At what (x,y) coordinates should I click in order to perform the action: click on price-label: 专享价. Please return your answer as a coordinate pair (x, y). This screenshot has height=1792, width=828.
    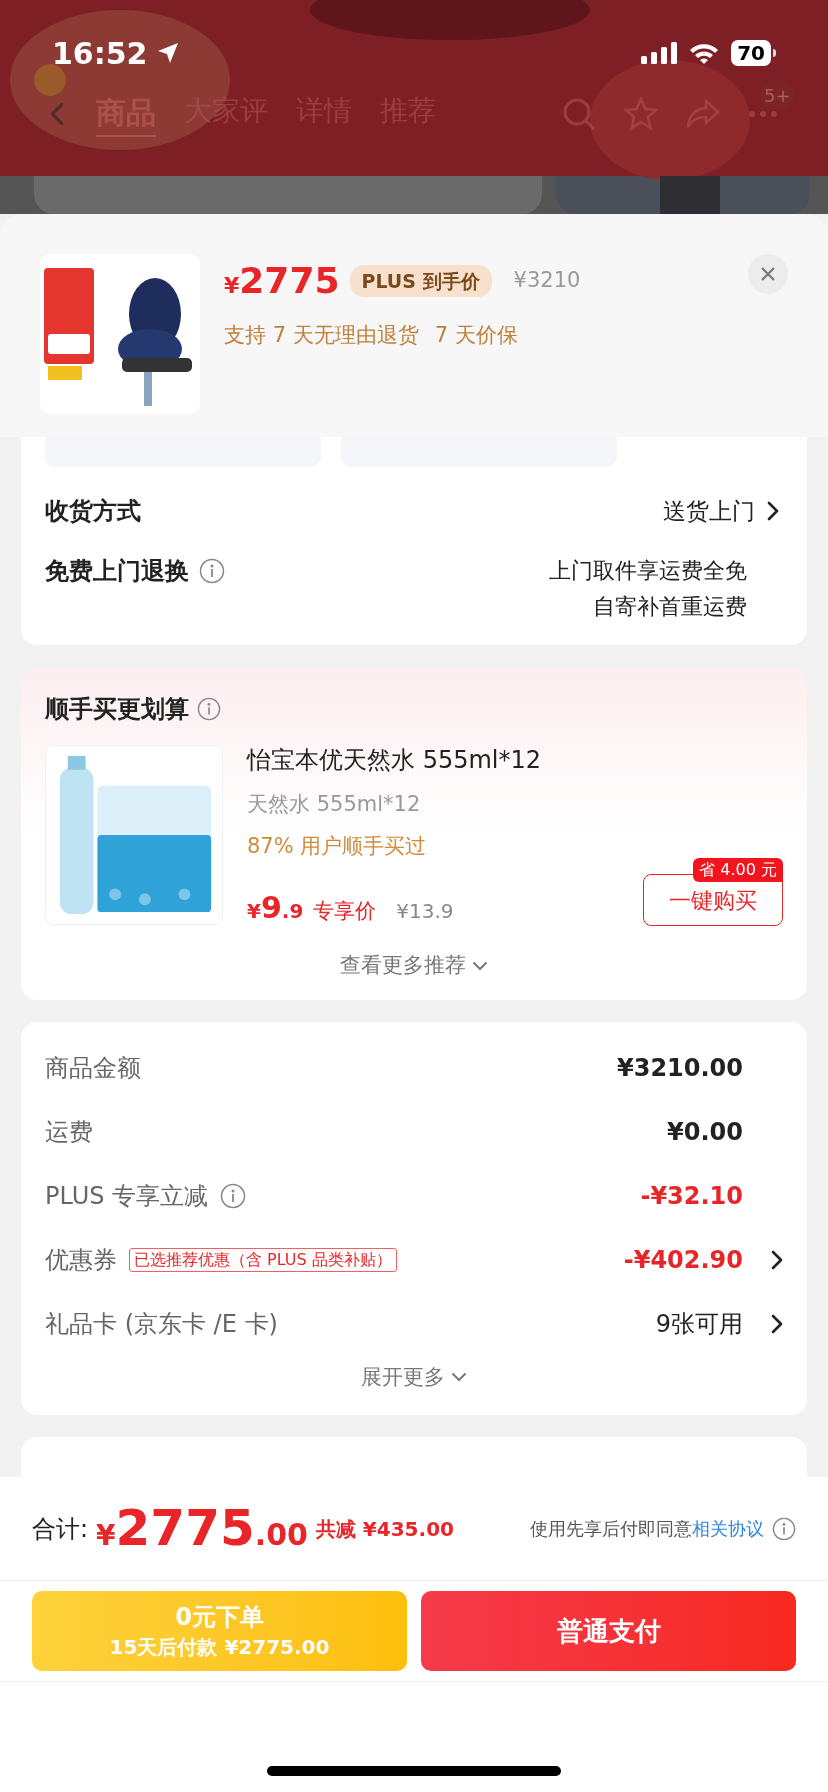
    Looking at the image, I should click on (345, 911).